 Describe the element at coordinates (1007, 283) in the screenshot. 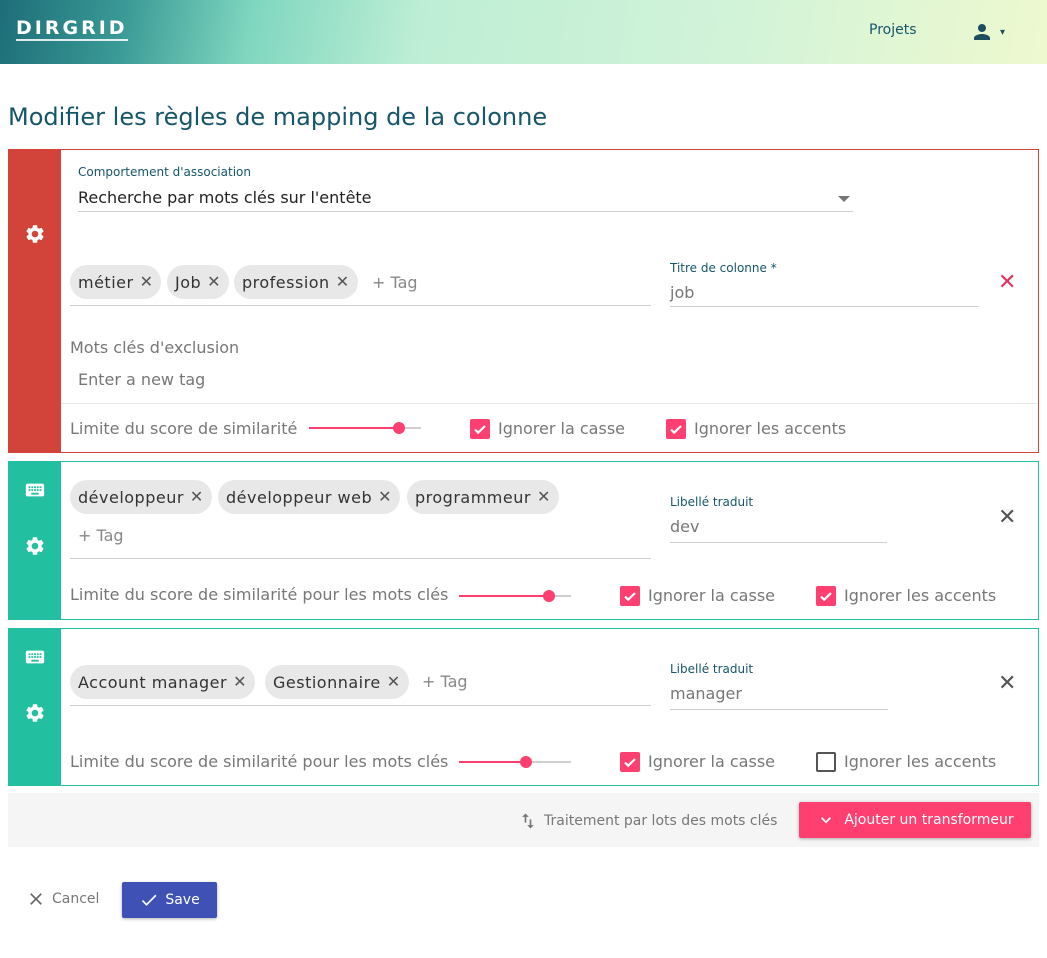

I see `remove-rule-close-icon: ✕` at that location.